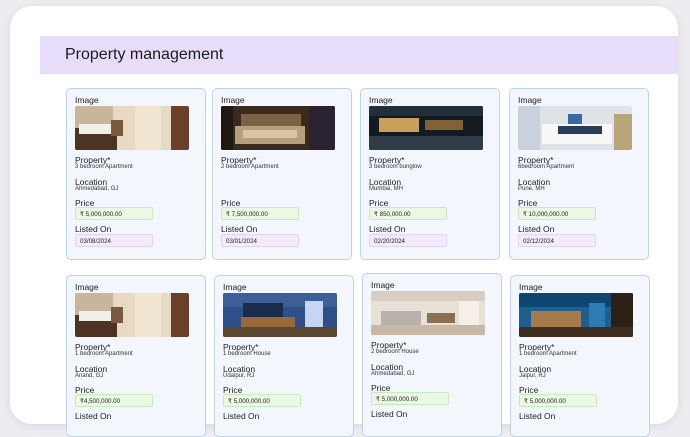 The width and height of the screenshot is (690, 437). I want to click on listed-on-field: 03/01/2024, so click(260, 240).